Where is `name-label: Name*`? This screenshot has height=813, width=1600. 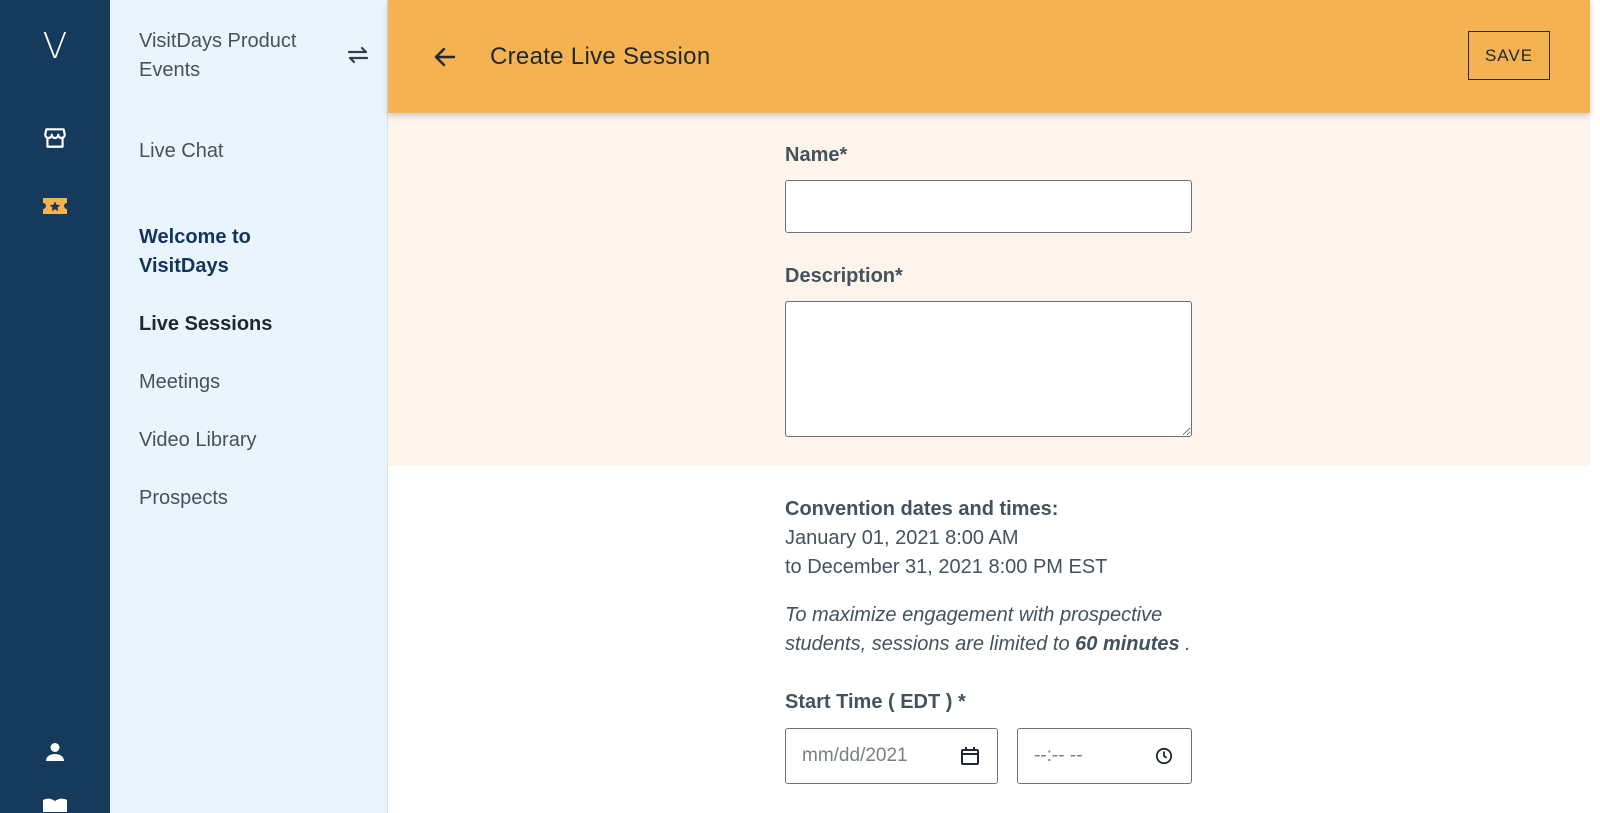
name-label: Name* is located at coordinates (816, 155).